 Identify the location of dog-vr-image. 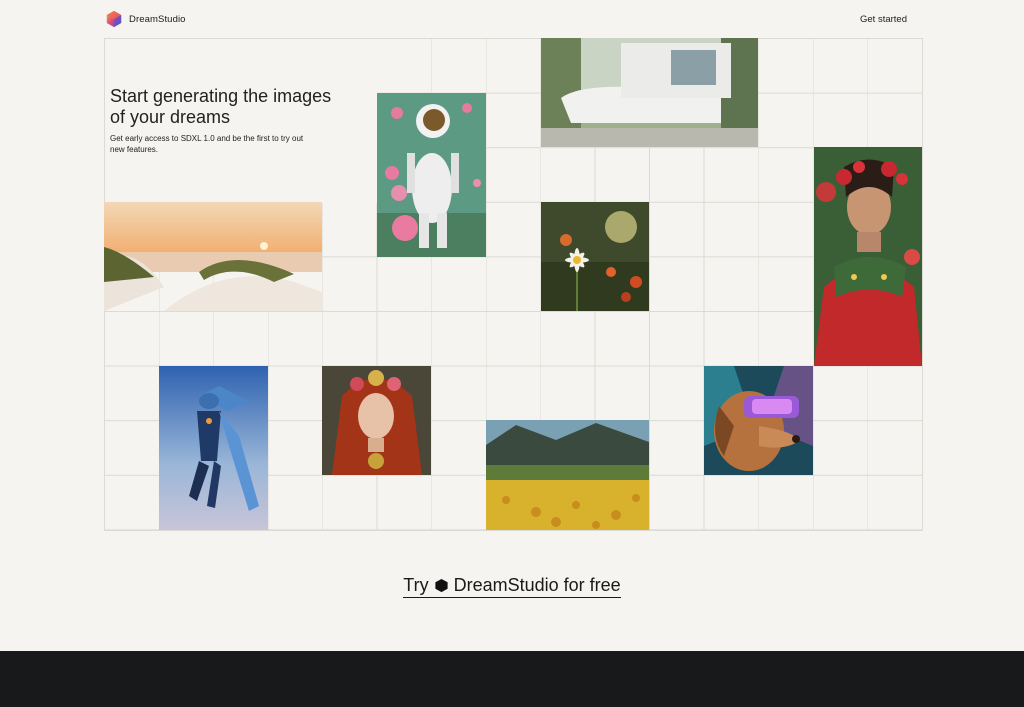
(758, 420).